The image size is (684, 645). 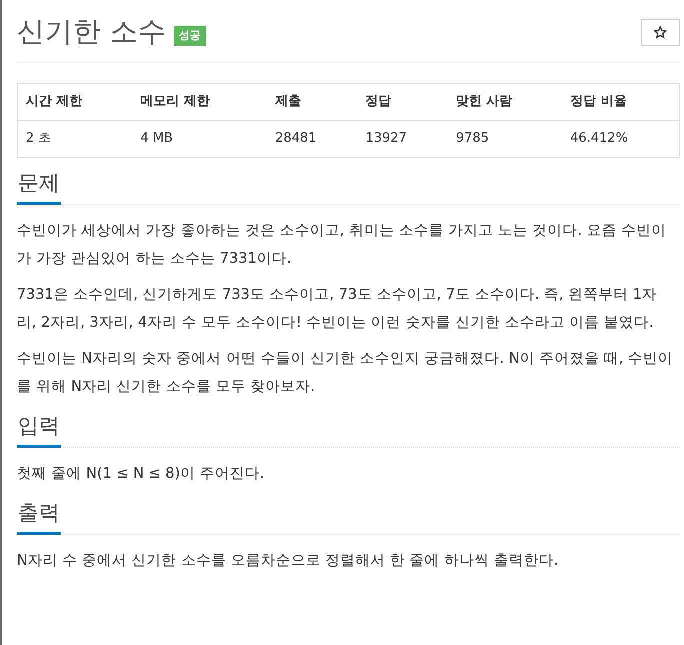 What do you see at coordinates (403, 102) in the screenshot?
I see `column-header: 정답` at bounding box center [403, 102].